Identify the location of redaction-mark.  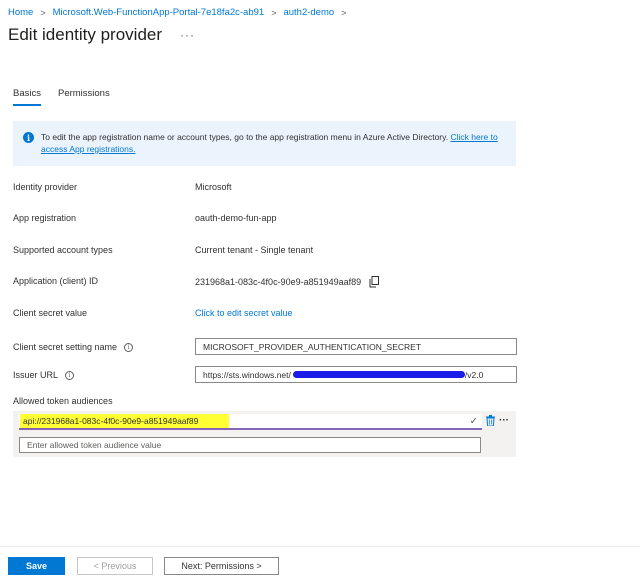
(378, 374).